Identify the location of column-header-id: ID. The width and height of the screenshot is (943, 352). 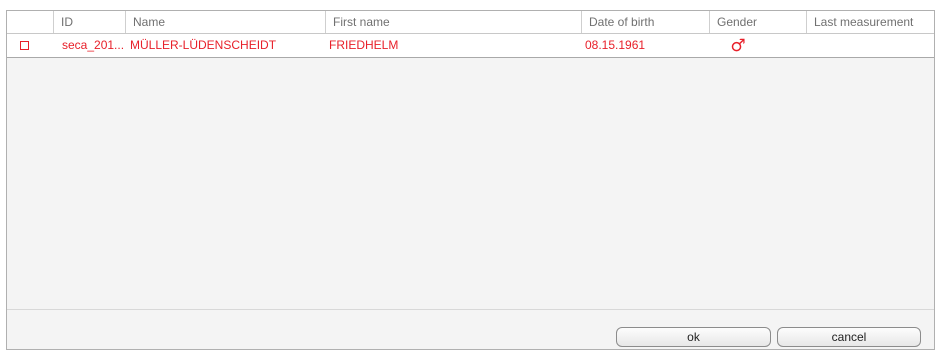
(89, 22).